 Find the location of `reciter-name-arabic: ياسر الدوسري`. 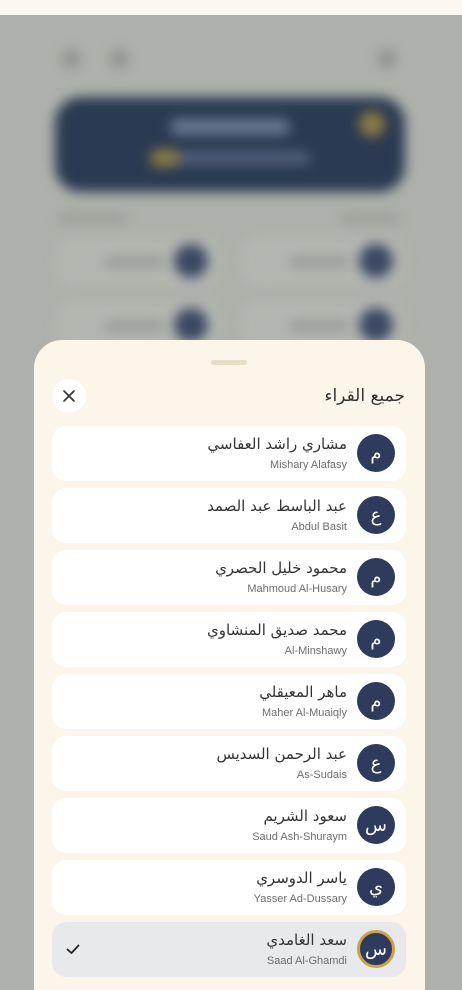

reciter-name-arabic: ياسر الدوسري is located at coordinates (301, 878).